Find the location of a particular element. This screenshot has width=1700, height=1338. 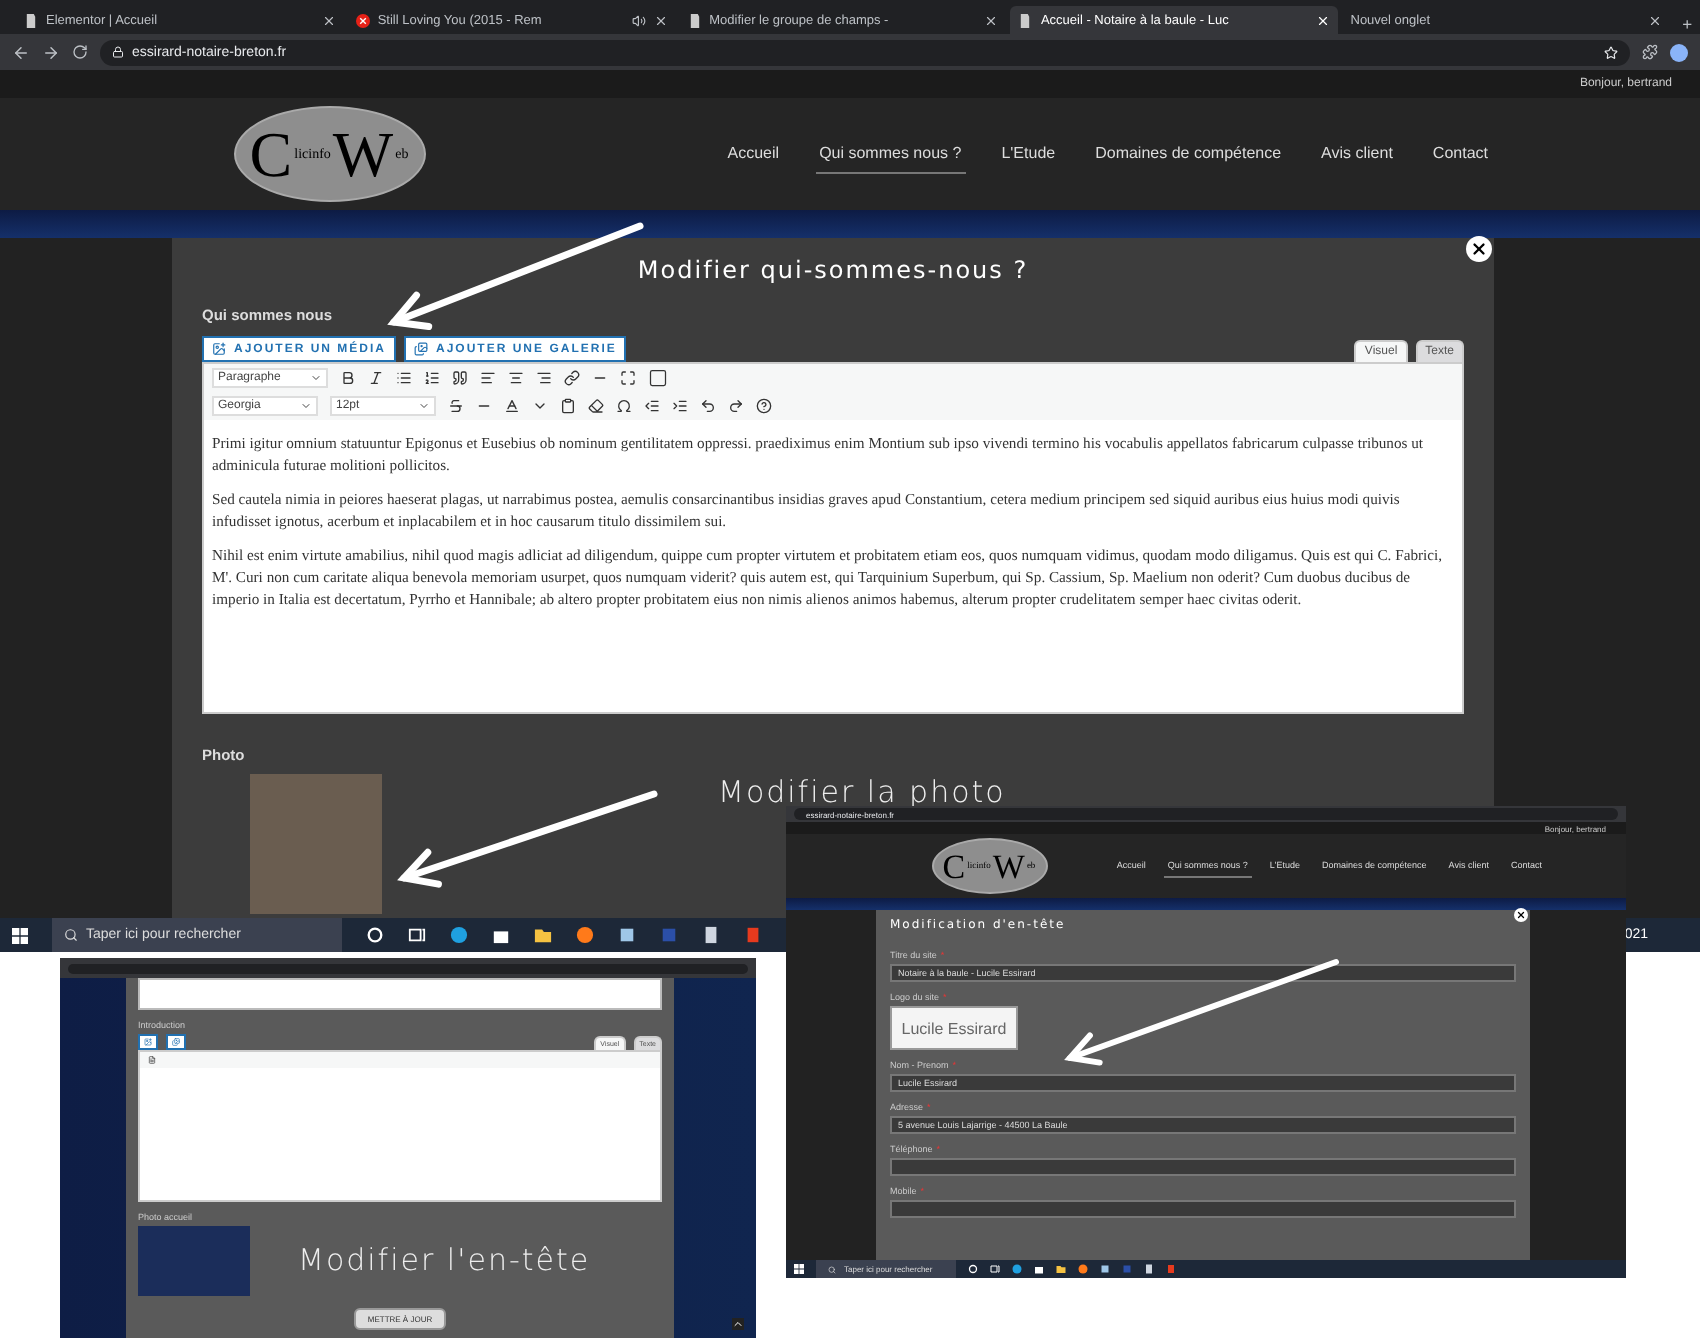

nav-link: L'Etude is located at coordinates (1028, 154).